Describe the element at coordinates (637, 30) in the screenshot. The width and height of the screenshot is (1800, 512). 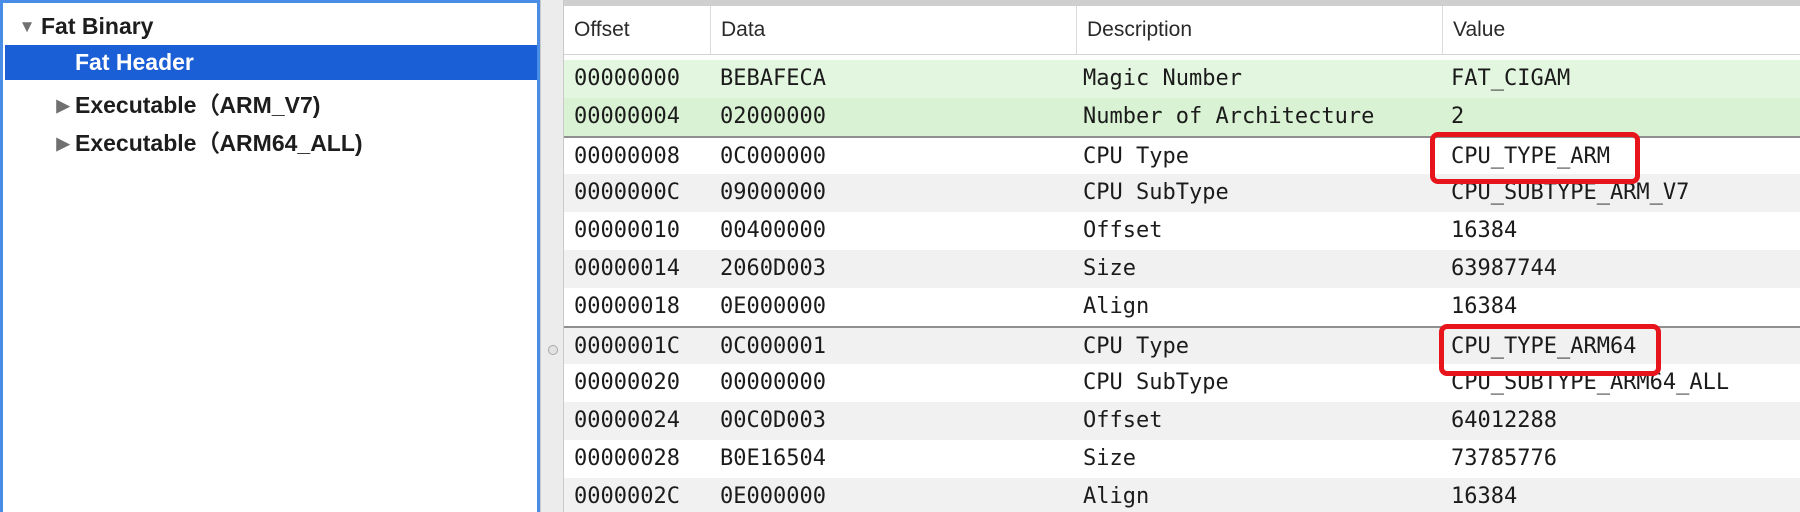
I see `column-header-offset: Offset` at that location.